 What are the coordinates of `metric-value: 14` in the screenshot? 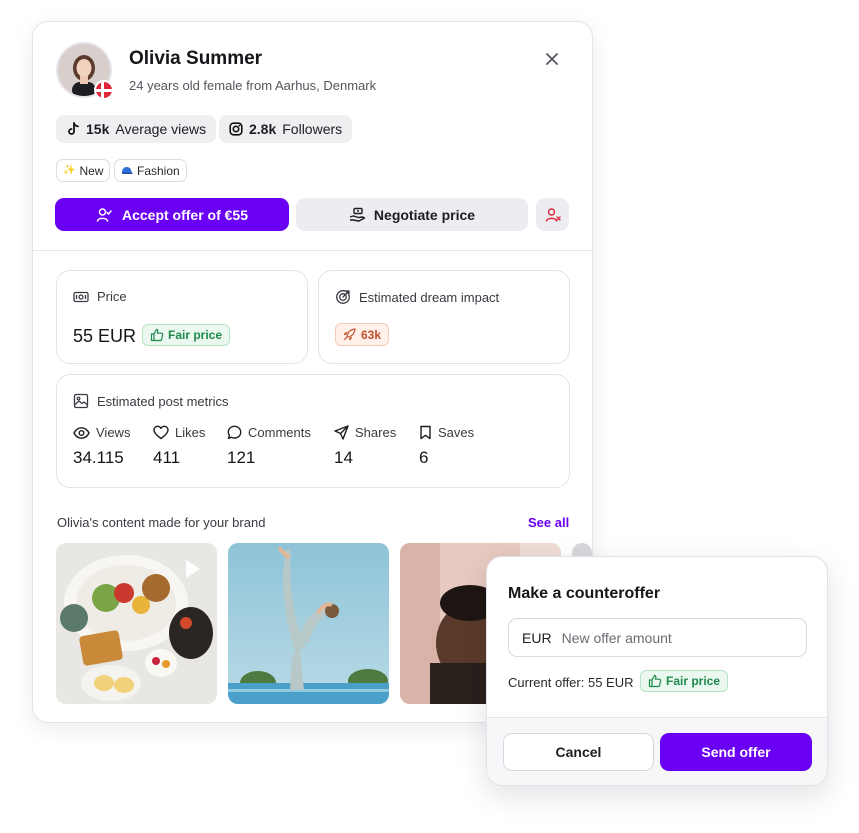 It's located at (343, 457).